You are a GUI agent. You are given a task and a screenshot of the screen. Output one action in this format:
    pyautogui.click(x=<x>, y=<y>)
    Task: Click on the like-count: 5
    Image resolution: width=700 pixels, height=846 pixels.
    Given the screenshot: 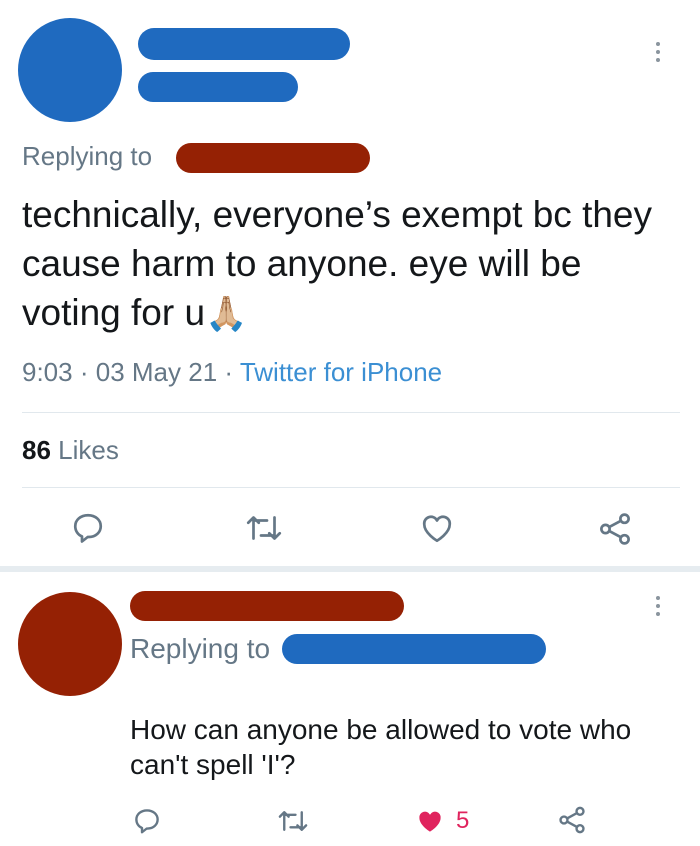 What is the action you would take?
    pyautogui.click(x=463, y=820)
    